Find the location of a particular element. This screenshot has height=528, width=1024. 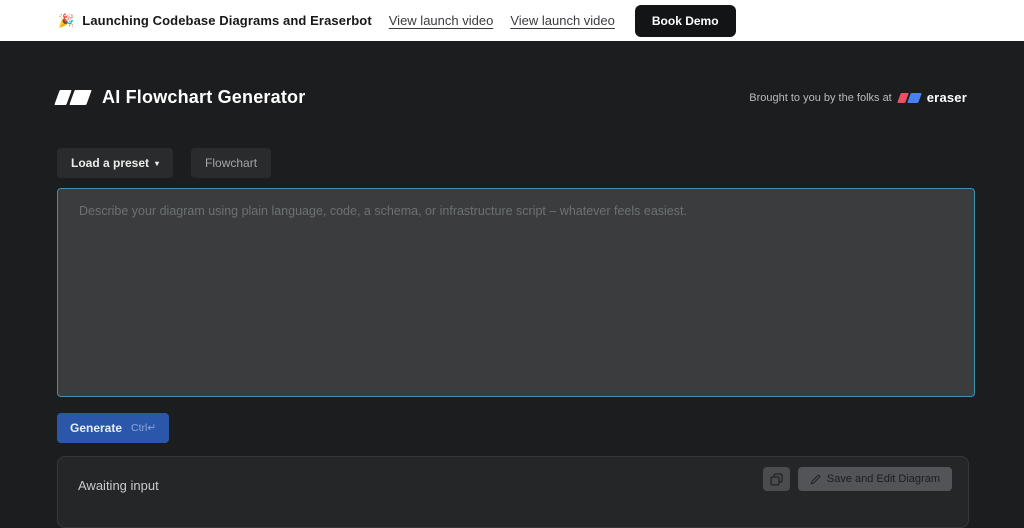

output-panel: Awaiting input Save and Edit Diagram is located at coordinates (513, 492).